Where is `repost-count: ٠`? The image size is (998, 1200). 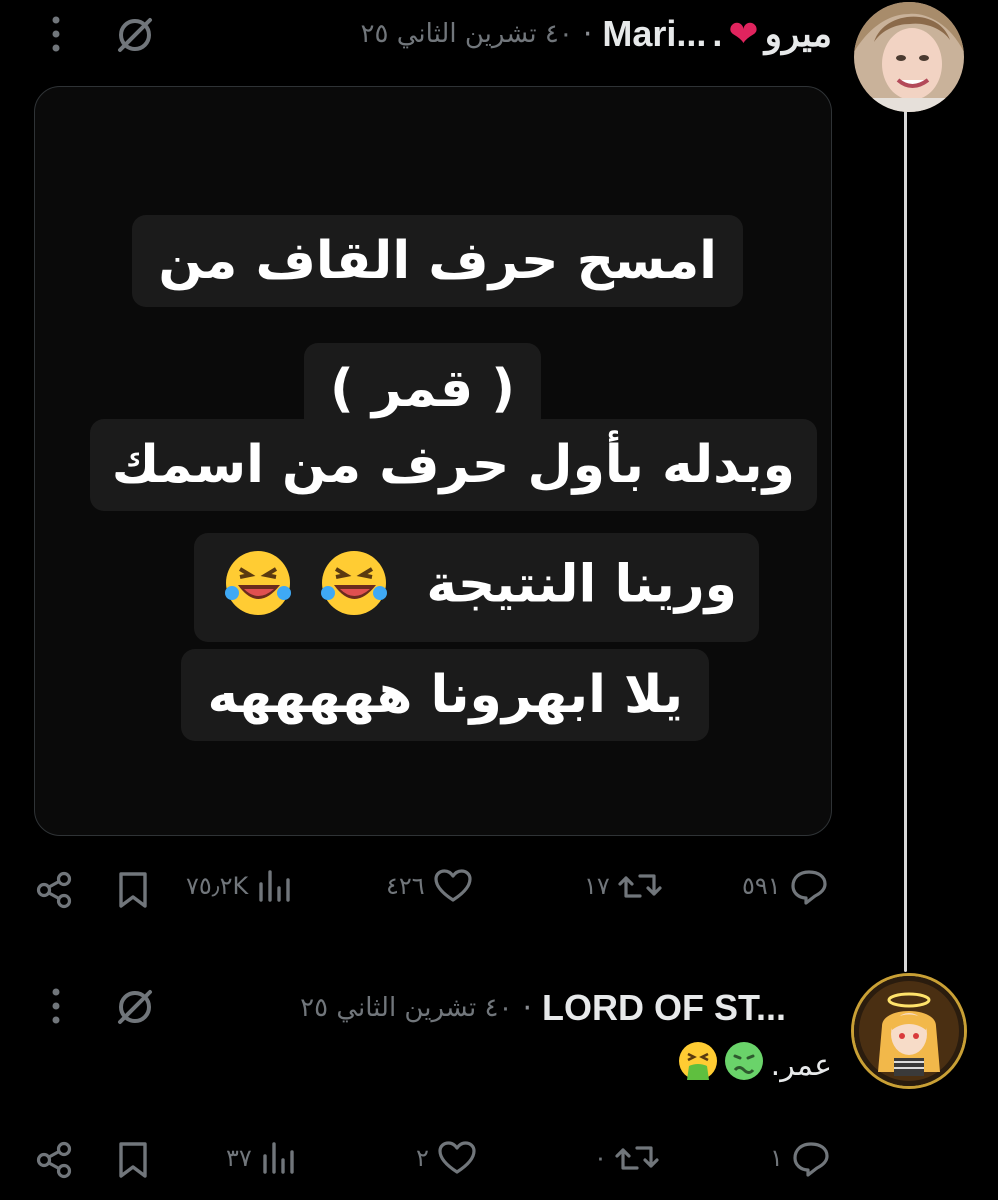
repost-count: ٠ is located at coordinates (600, 1158).